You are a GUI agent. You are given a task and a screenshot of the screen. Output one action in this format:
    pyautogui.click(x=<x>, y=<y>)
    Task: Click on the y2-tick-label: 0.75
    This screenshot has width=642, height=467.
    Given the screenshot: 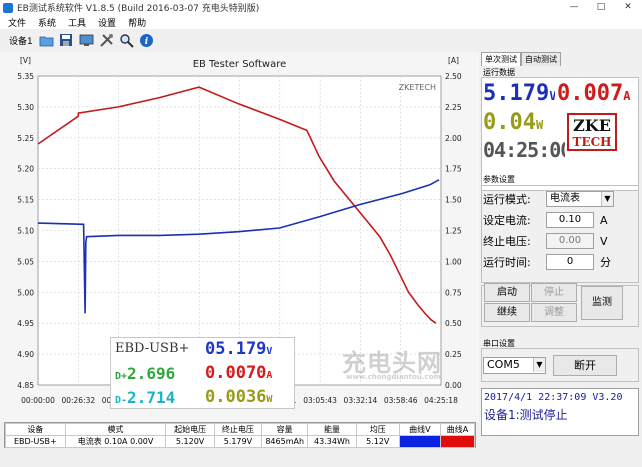 What is the action you would take?
    pyautogui.click(x=453, y=292)
    